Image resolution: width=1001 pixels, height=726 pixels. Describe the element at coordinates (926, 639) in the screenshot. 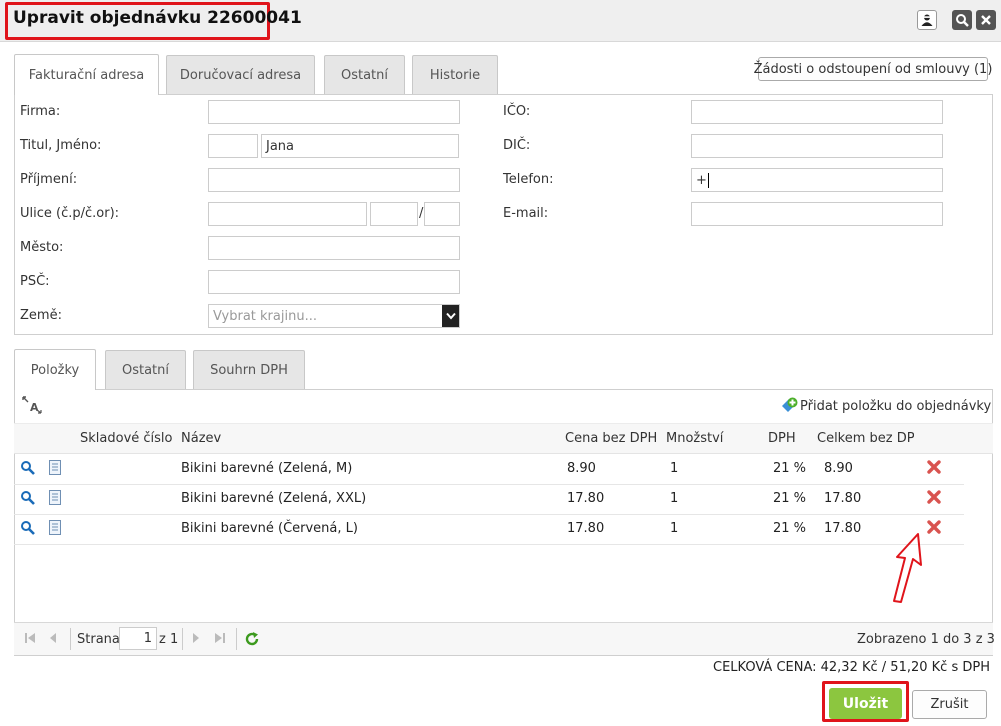

I see `pager-summary: Zobrazeno 1 do 3 z 3` at that location.